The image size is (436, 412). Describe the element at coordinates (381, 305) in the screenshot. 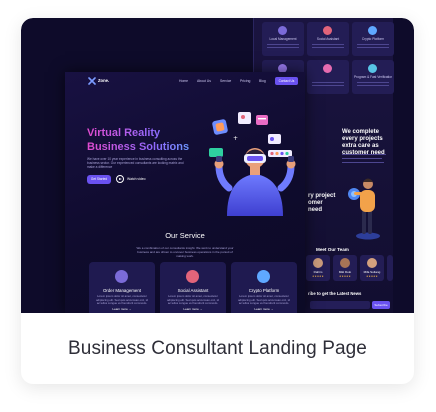

I see `subscribe-button: Subscribe` at that location.